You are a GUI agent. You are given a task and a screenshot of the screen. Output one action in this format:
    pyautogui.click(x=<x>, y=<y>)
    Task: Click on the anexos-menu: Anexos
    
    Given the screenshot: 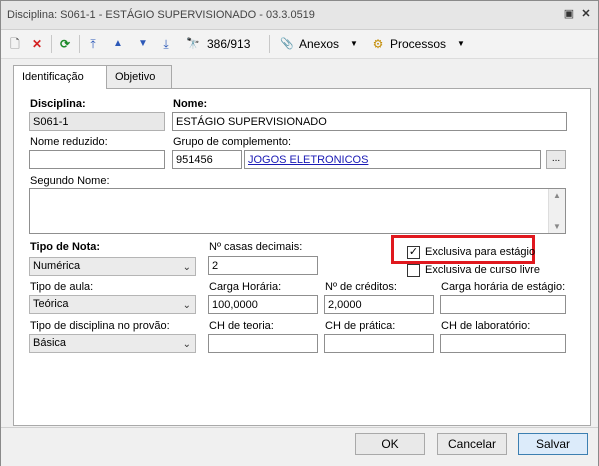 What is the action you would take?
    pyautogui.click(x=322, y=44)
    